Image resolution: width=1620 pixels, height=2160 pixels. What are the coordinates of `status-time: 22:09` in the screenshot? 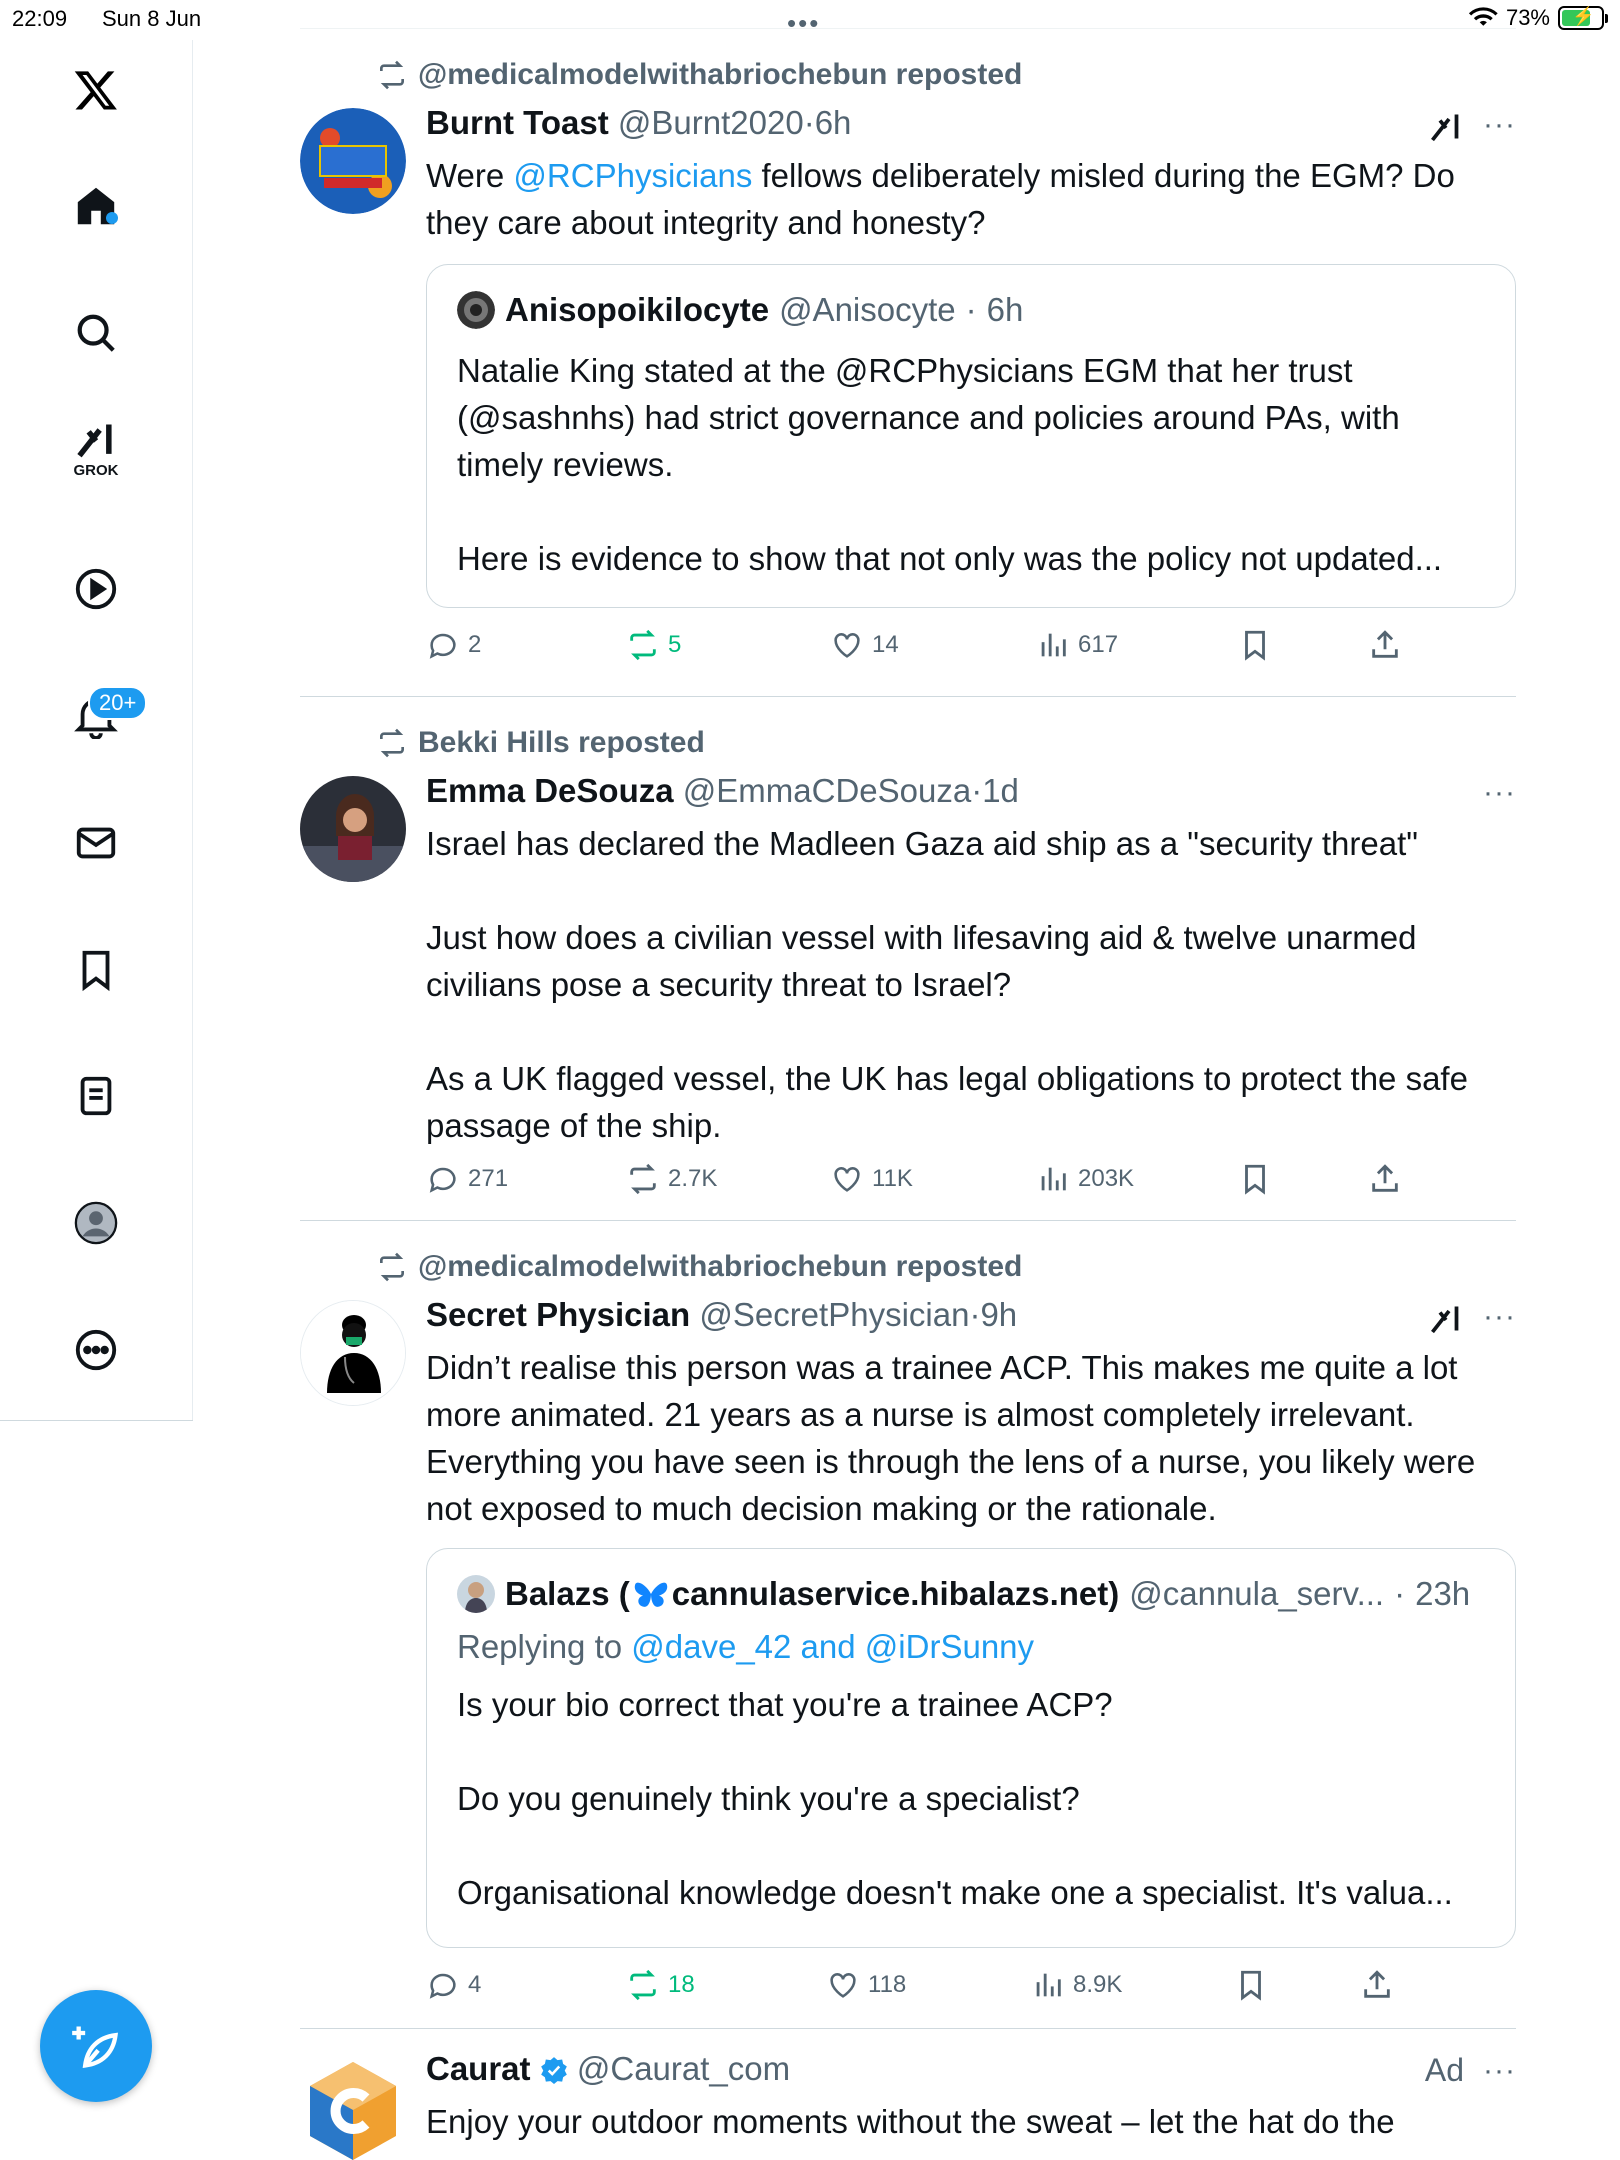 It's located at (40, 18).